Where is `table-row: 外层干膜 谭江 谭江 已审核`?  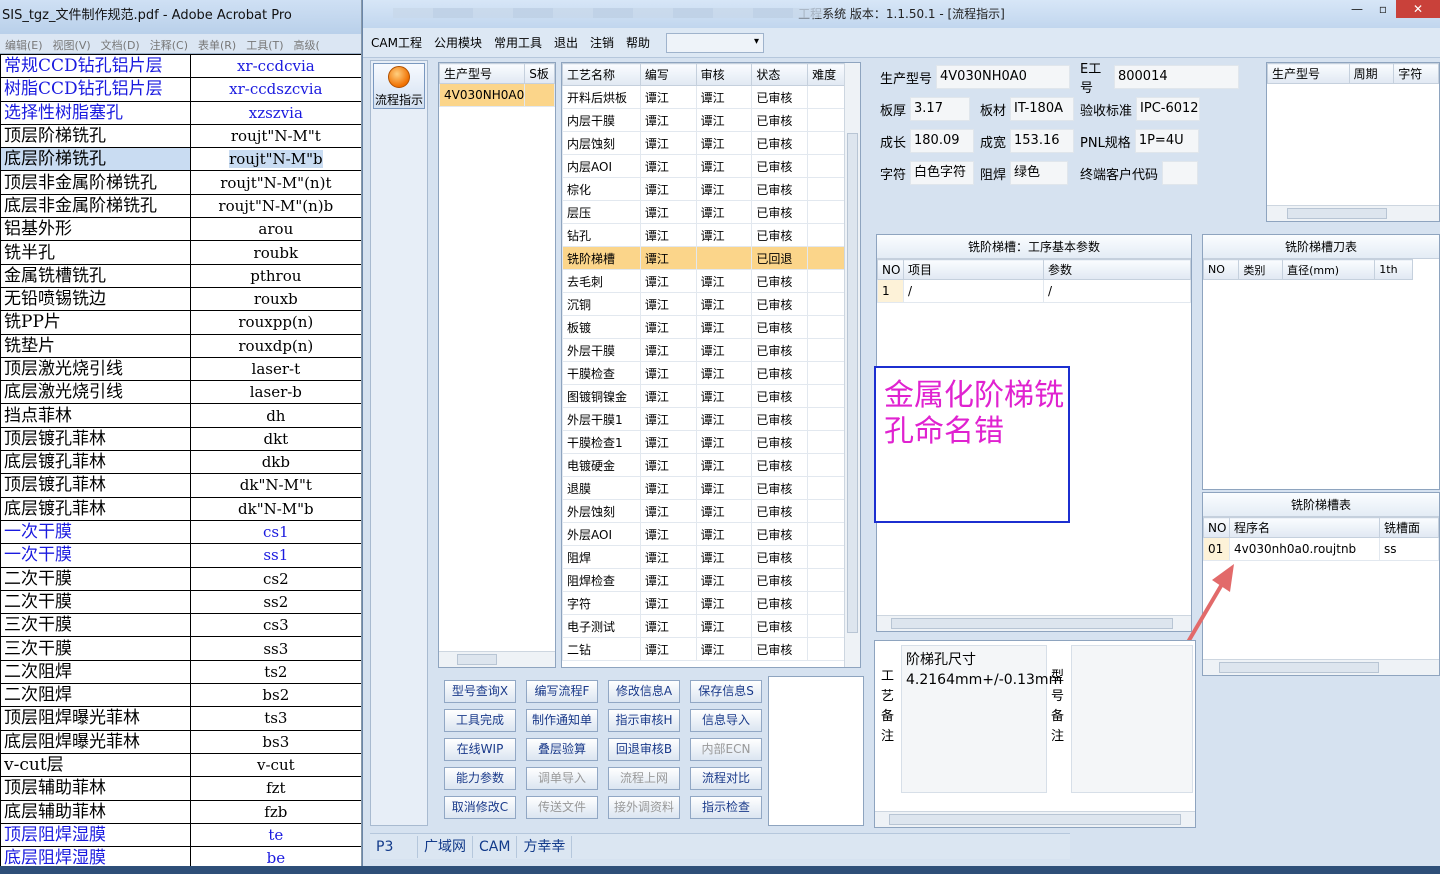 table-row: 外层干膜 谭江 谭江 已审核 is located at coordinates (704, 350).